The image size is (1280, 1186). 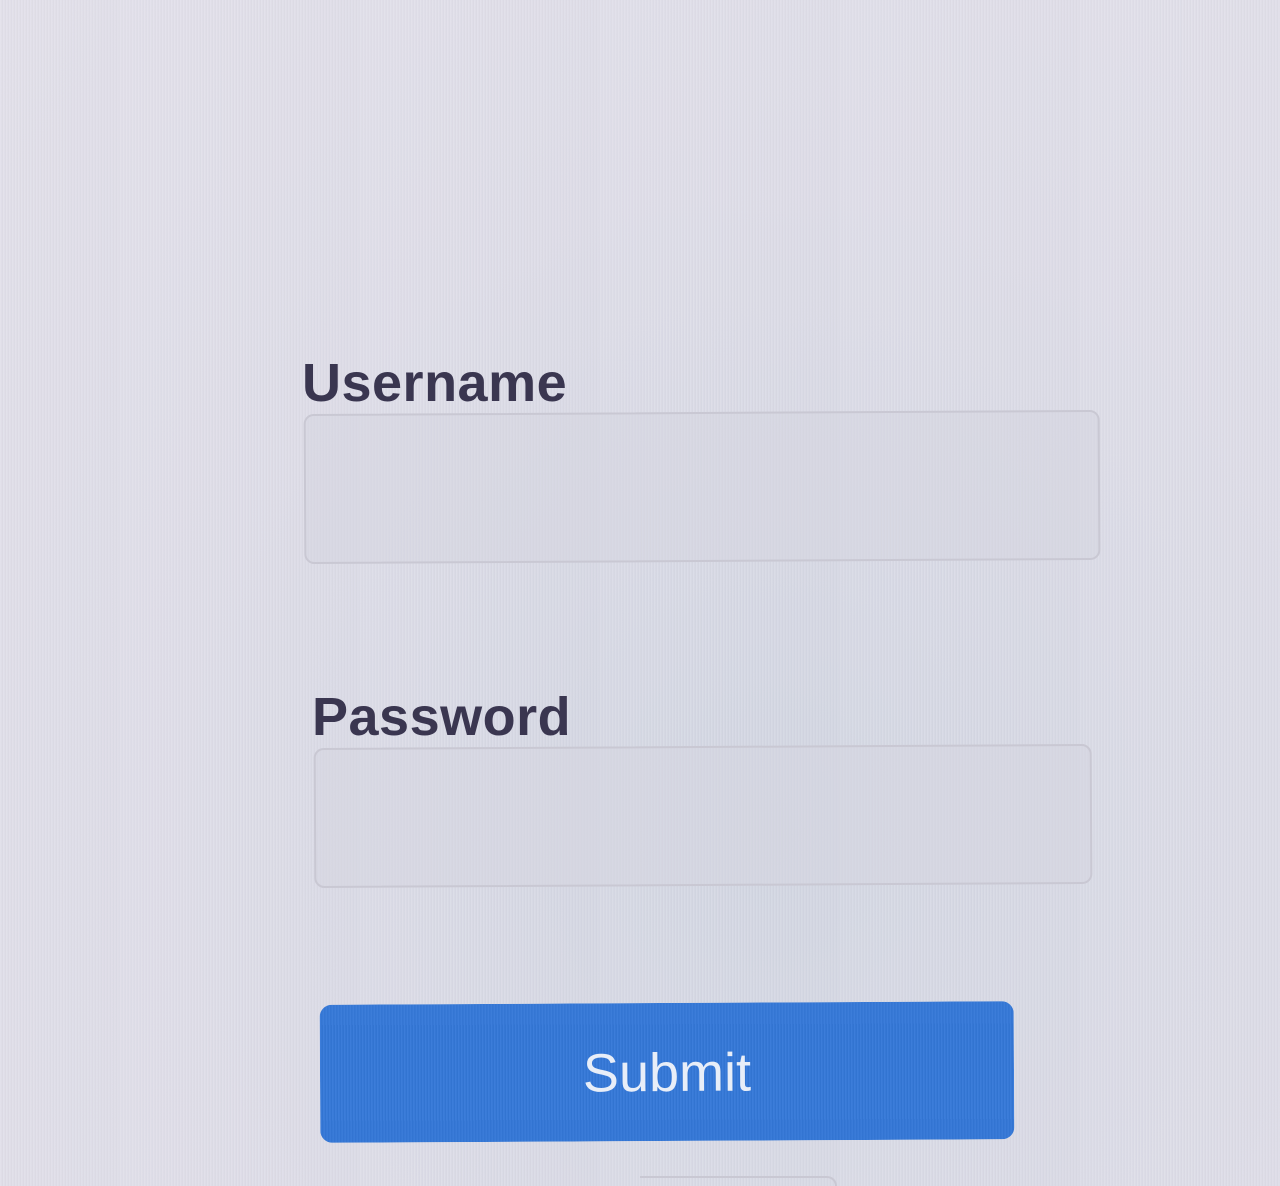 What do you see at coordinates (703, 816) in the screenshot?
I see `password-input` at bounding box center [703, 816].